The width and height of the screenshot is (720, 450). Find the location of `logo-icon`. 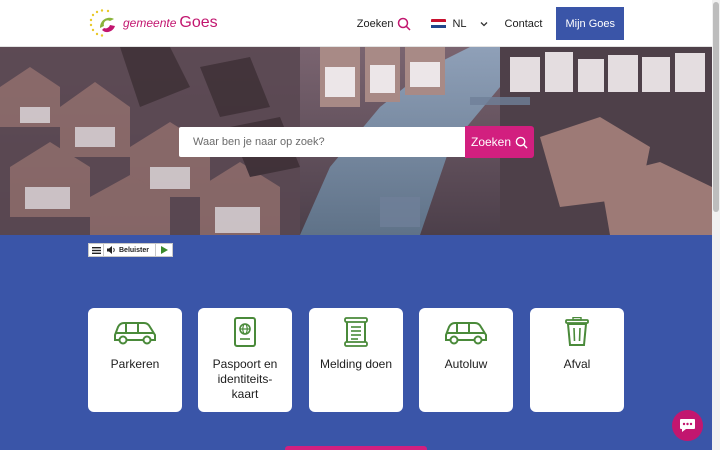

logo-icon is located at coordinates (102, 23).